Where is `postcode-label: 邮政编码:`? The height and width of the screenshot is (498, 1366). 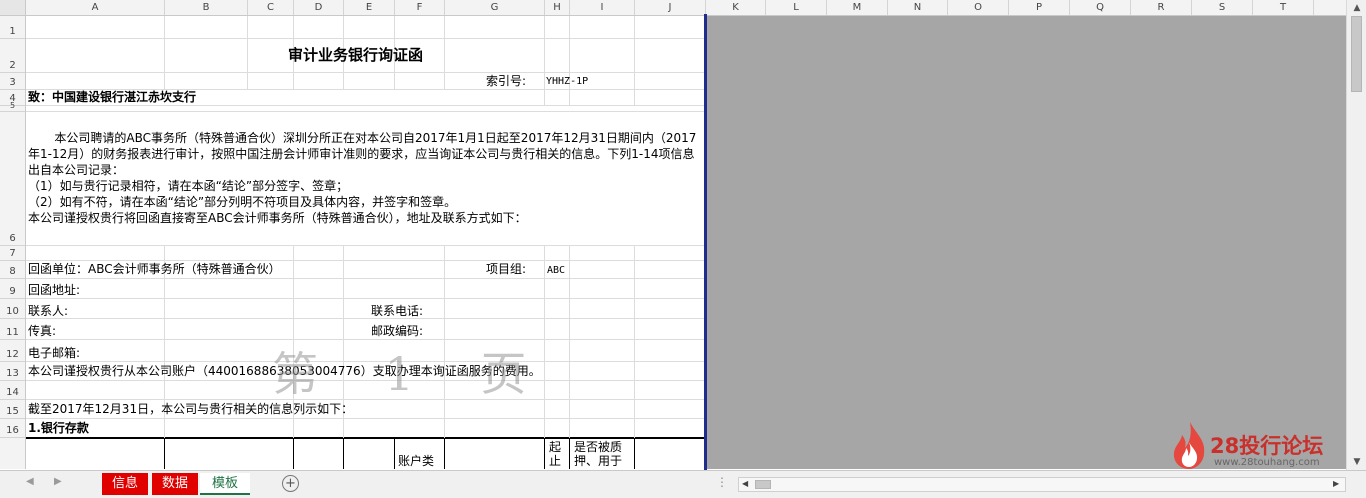
postcode-label: 邮政编码: is located at coordinates (397, 331).